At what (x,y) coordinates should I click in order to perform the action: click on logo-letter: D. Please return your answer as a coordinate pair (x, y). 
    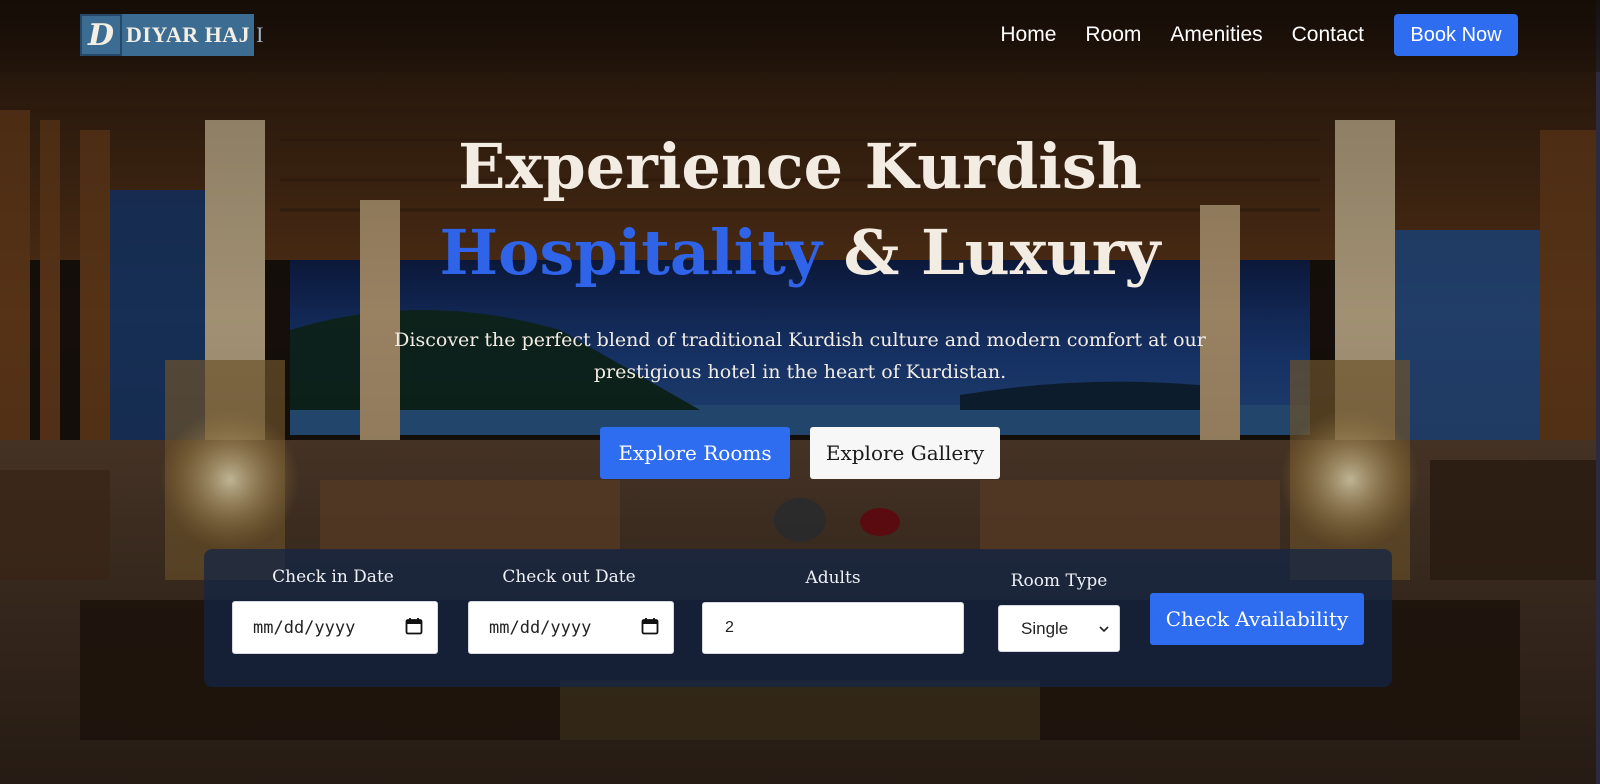
    Looking at the image, I should click on (100, 35).